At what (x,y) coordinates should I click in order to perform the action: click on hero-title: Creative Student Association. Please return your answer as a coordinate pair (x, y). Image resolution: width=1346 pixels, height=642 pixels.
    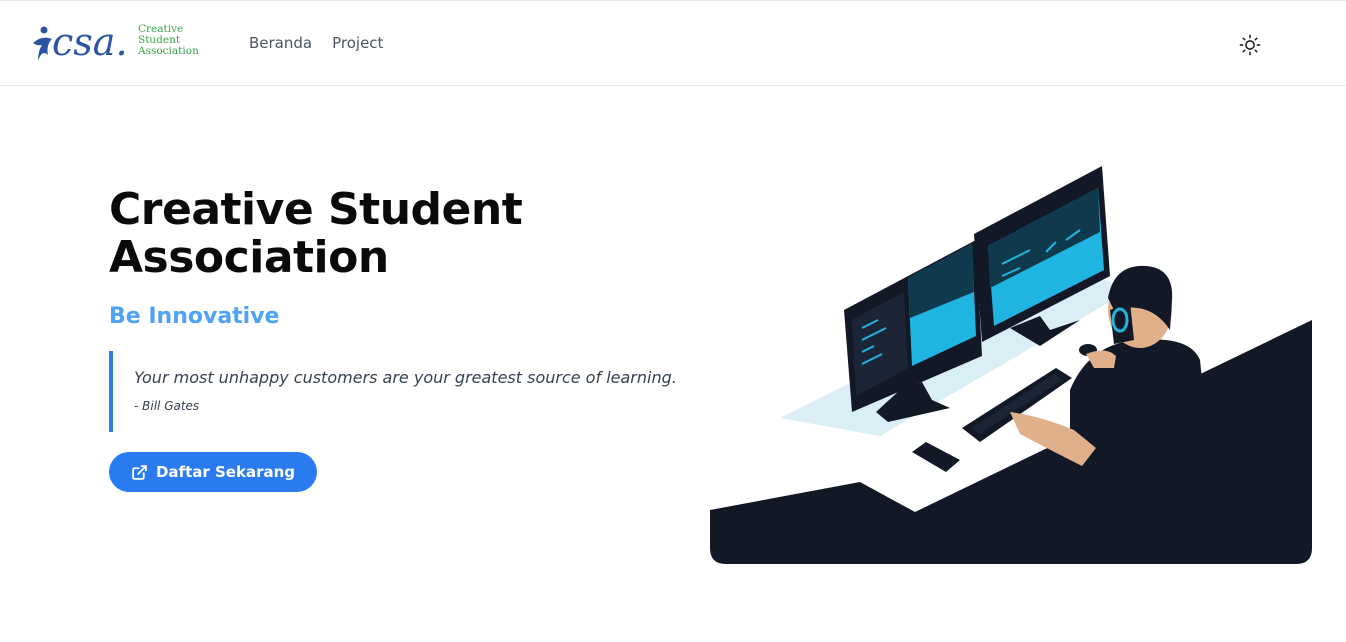
    Looking at the image, I should click on (316, 233).